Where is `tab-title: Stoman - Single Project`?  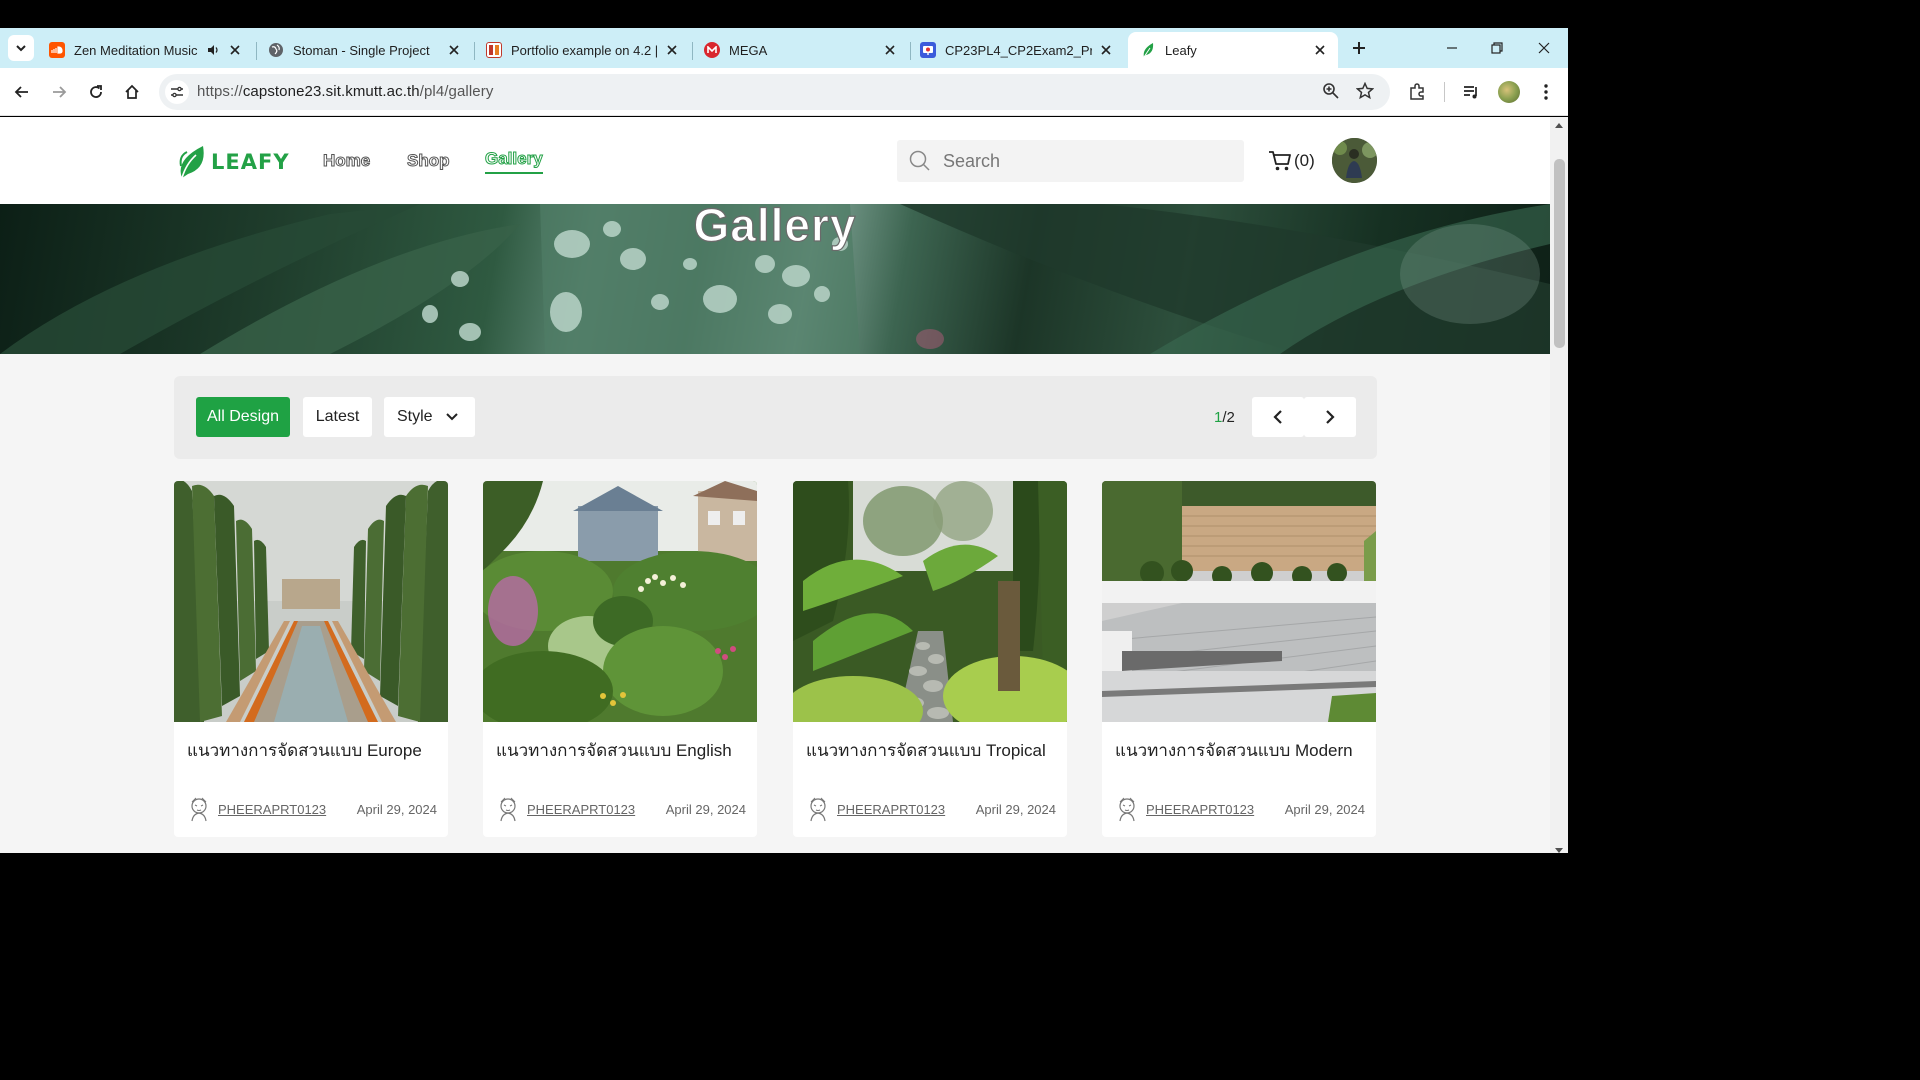 tab-title: Stoman - Single Project is located at coordinates (361, 50).